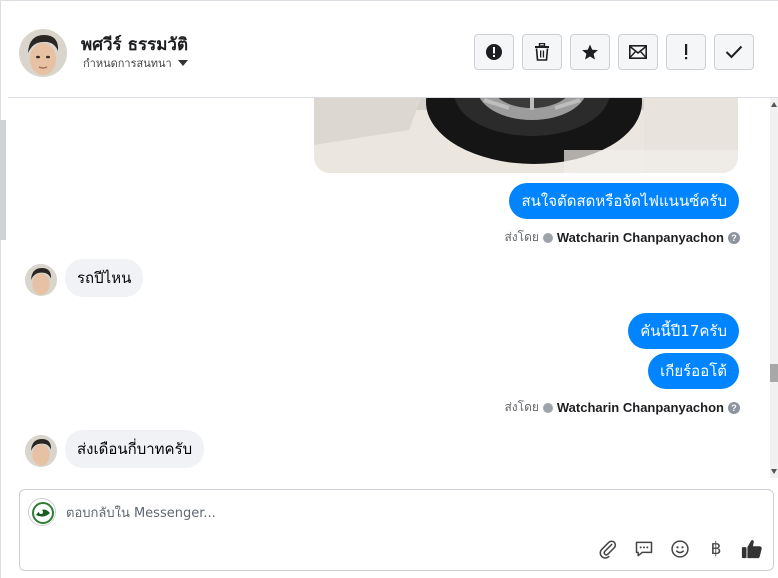 This screenshot has height=578, width=778. I want to click on thumbs-up-icon, so click(751, 549).